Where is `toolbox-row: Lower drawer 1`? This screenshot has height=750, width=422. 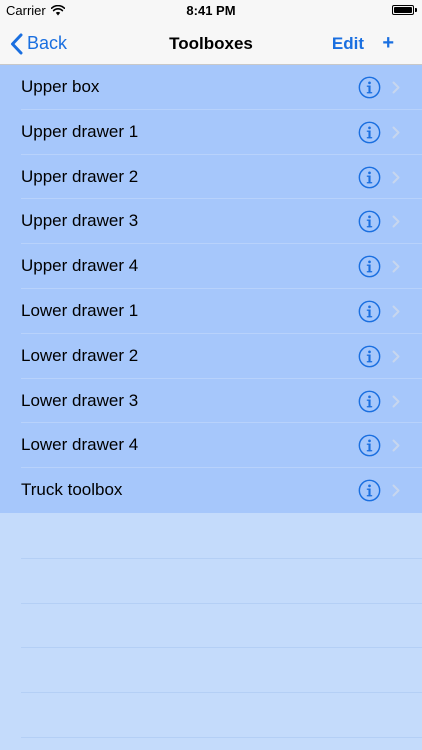 toolbox-row: Lower drawer 1 is located at coordinates (211, 311).